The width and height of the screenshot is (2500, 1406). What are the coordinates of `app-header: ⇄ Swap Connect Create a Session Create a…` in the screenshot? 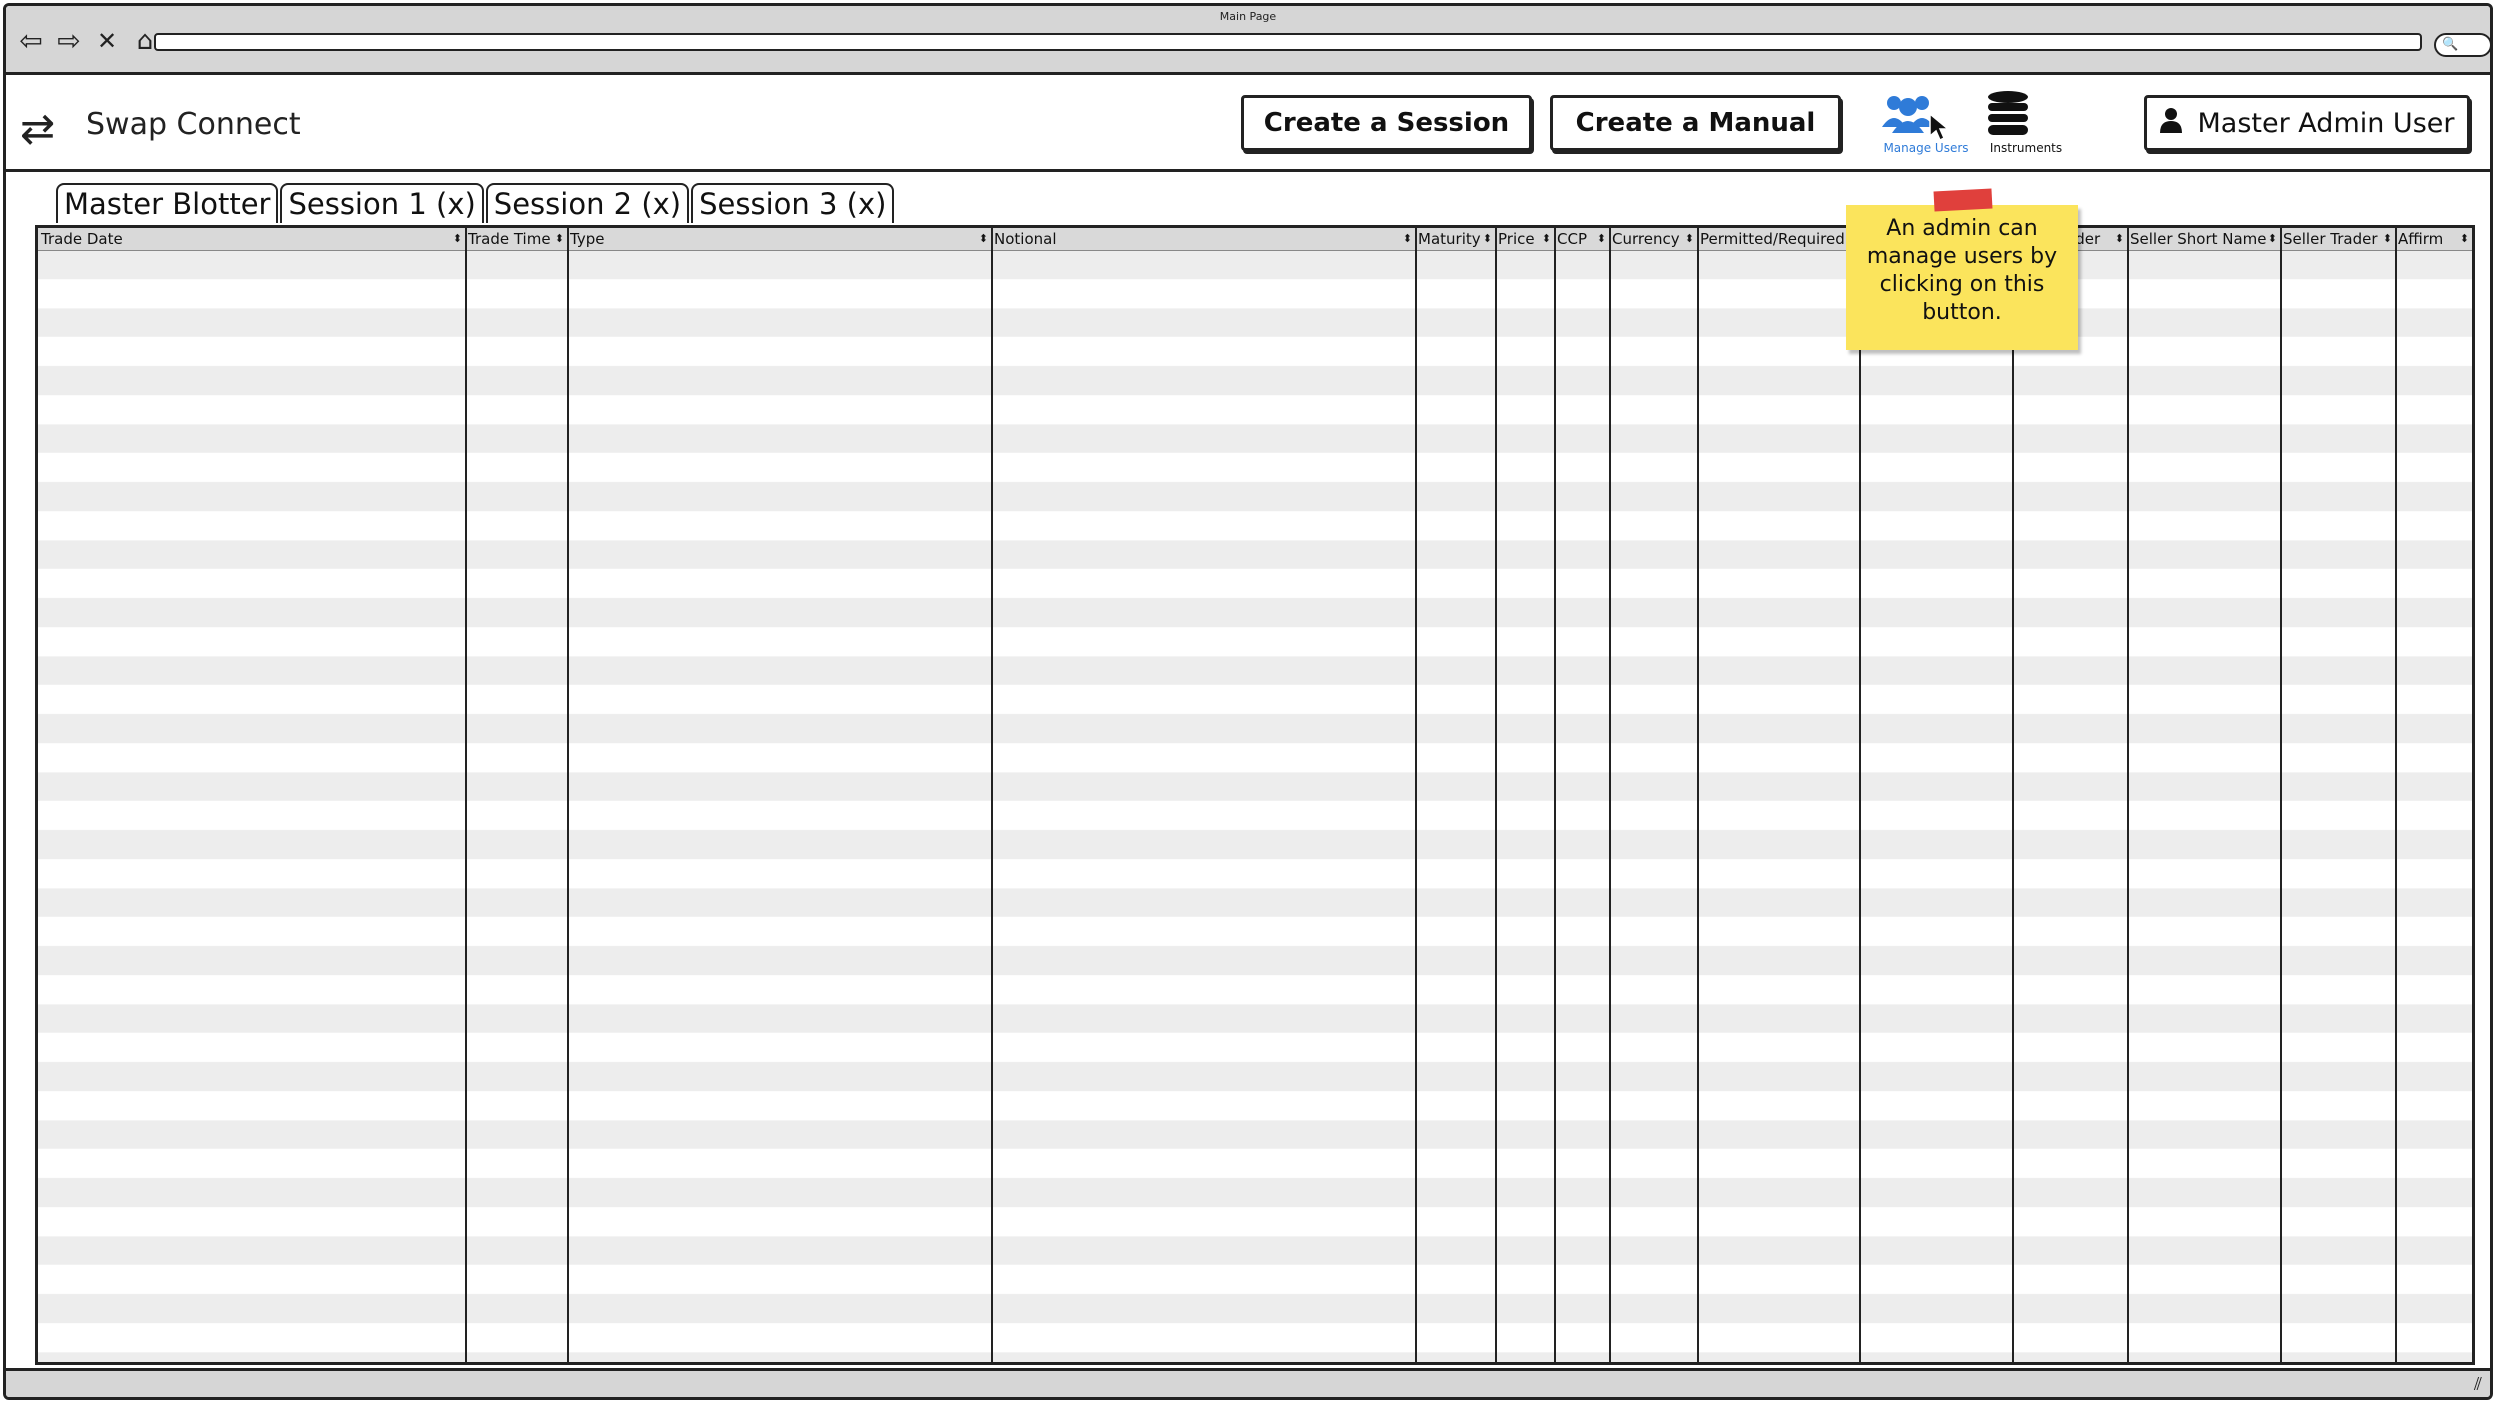 It's located at (1248, 123).